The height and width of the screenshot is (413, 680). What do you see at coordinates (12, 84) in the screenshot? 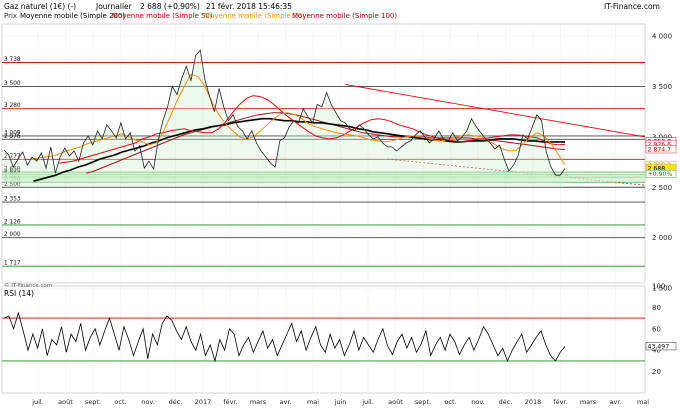
I see `level-label: 3 500` at bounding box center [12, 84].